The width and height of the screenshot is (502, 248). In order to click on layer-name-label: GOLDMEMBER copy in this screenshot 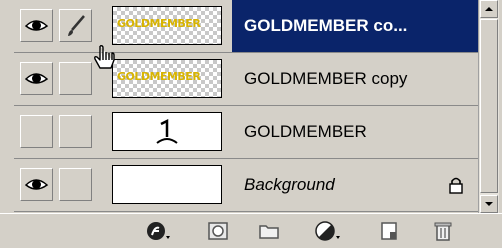, I will do `click(326, 78)`.